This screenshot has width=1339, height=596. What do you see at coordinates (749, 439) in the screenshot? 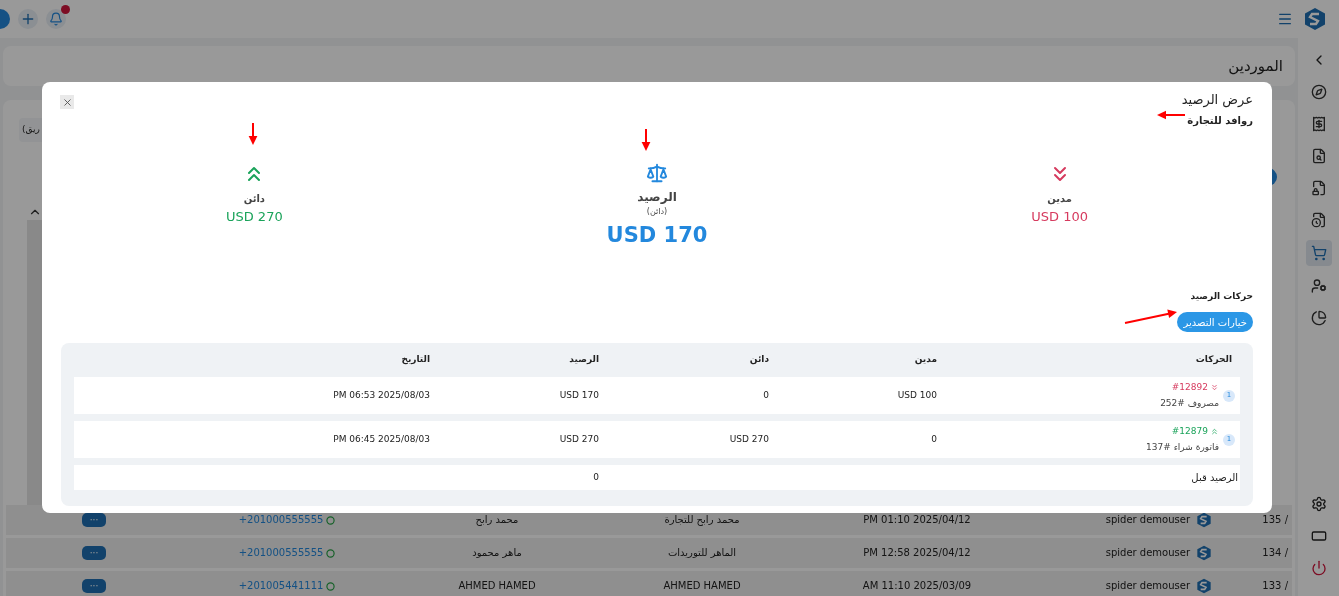
I see `credit-cell-text: USD 270` at bounding box center [749, 439].